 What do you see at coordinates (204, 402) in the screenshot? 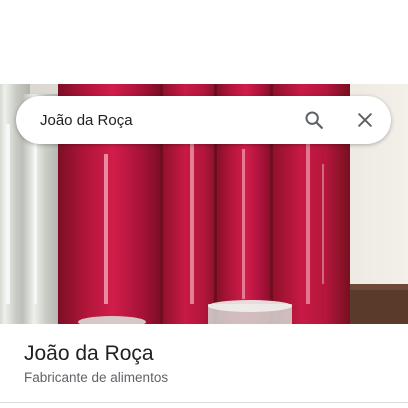
I see `divider` at bounding box center [204, 402].